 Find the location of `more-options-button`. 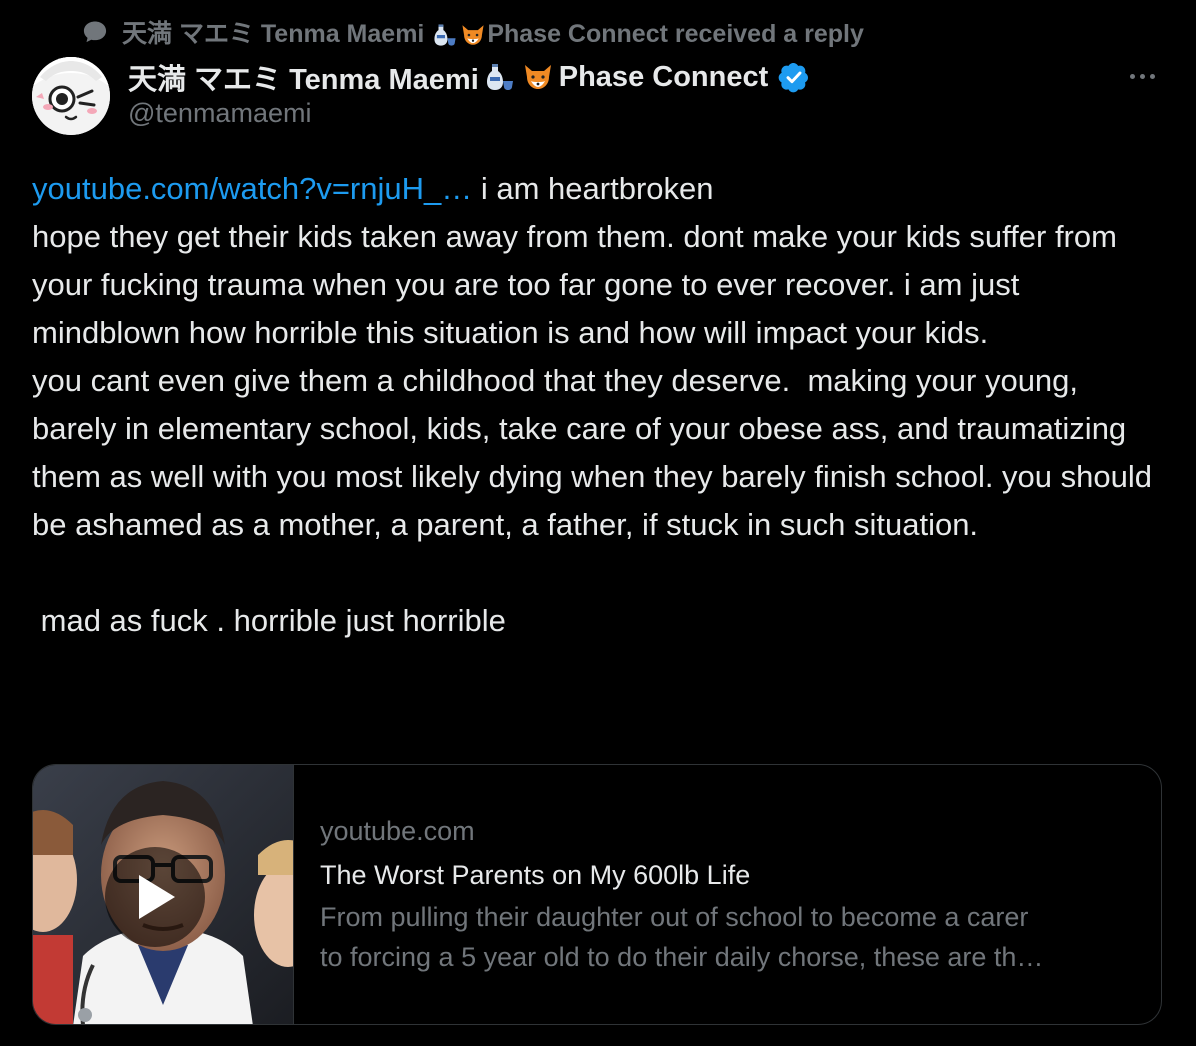

more-options-button is located at coordinates (1142, 76).